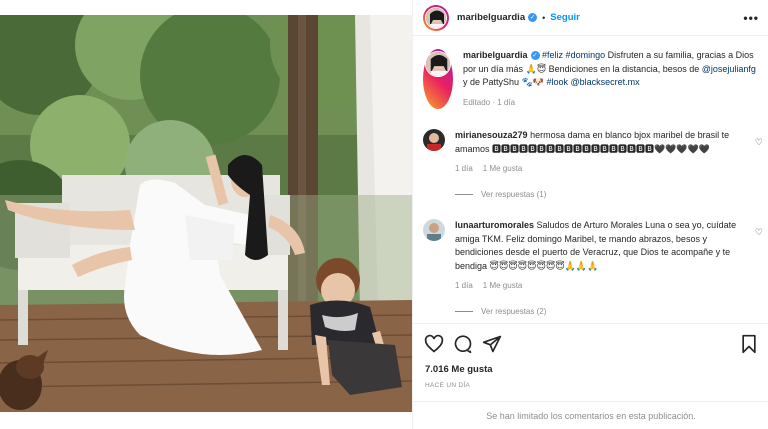 The image size is (768, 429). Describe the element at coordinates (492, 344) in the screenshot. I see `share-icon` at that location.